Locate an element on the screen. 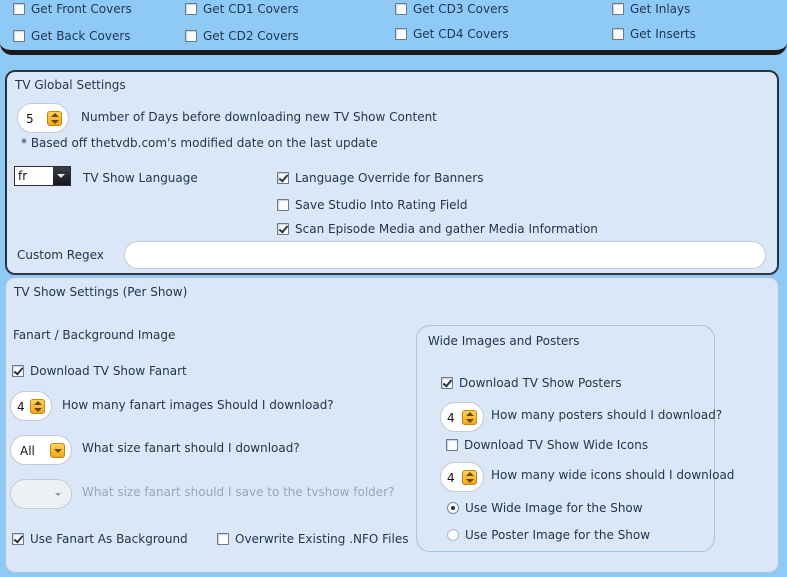  cd1-covers-label: Get CD1 Covers is located at coordinates (251, 9).